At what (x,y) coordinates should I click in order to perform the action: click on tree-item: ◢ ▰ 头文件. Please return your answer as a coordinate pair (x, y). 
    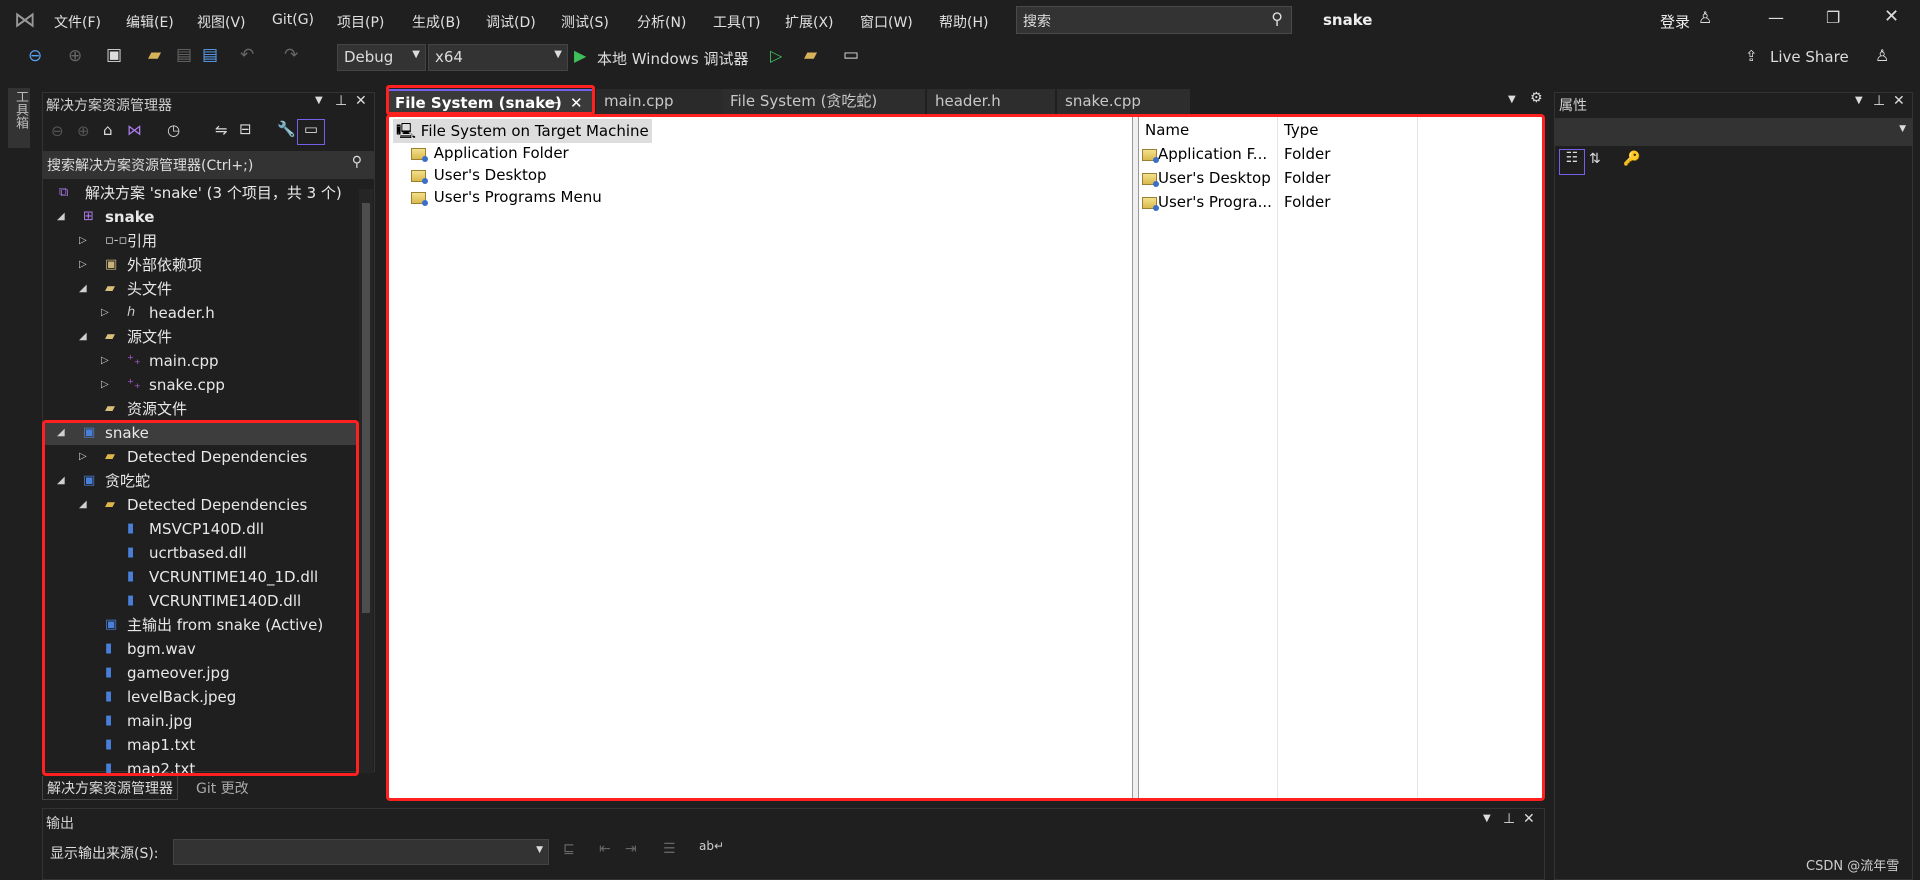
    Looking at the image, I should click on (200, 289).